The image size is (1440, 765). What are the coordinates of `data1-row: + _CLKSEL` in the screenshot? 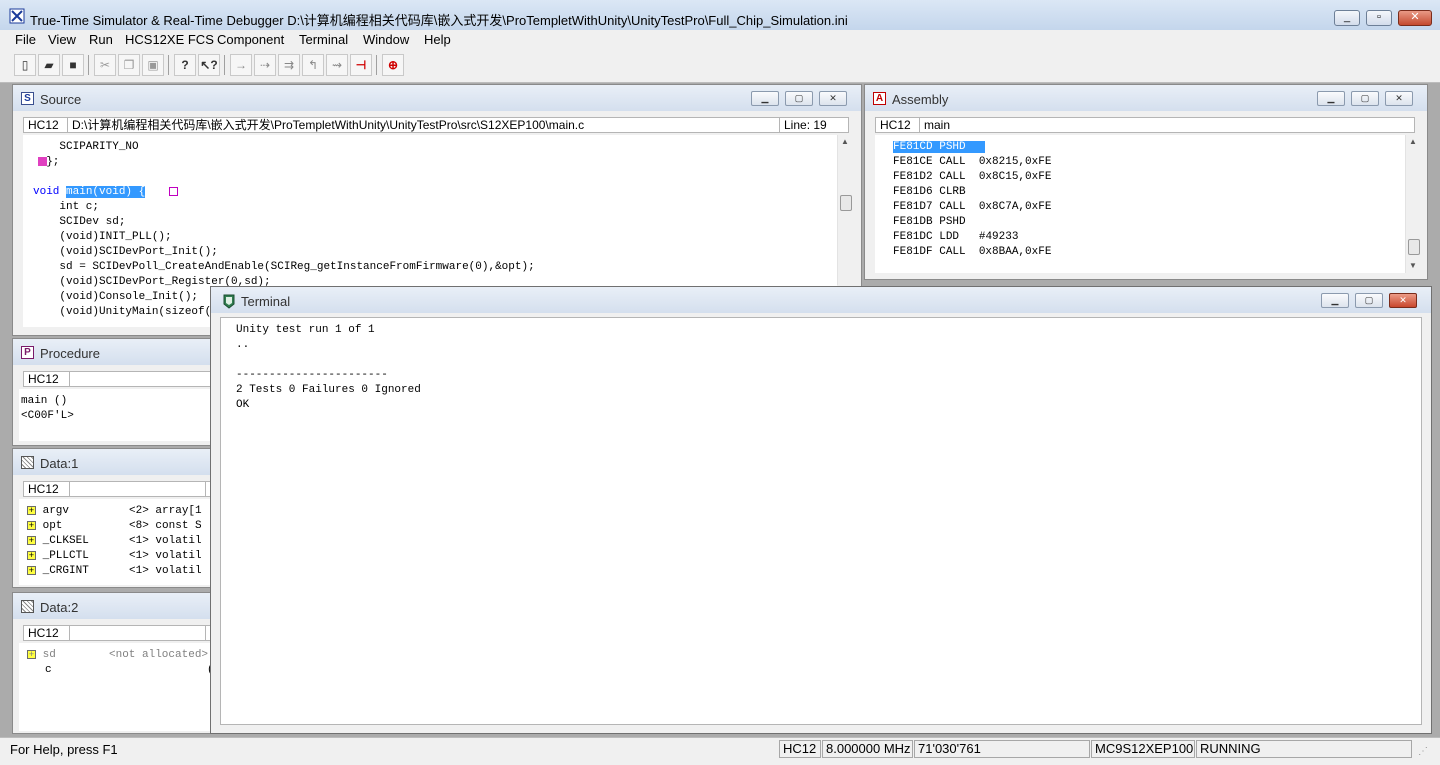 It's located at (58, 541).